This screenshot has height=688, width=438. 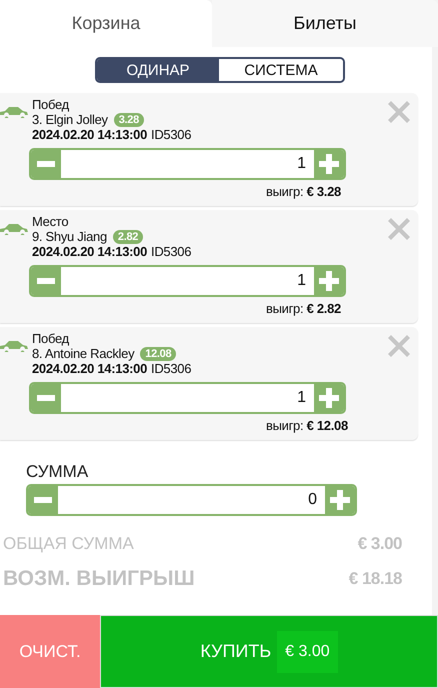 I want to click on selection-name: 9. Shyu Jiang, so click(x=69, y=236).